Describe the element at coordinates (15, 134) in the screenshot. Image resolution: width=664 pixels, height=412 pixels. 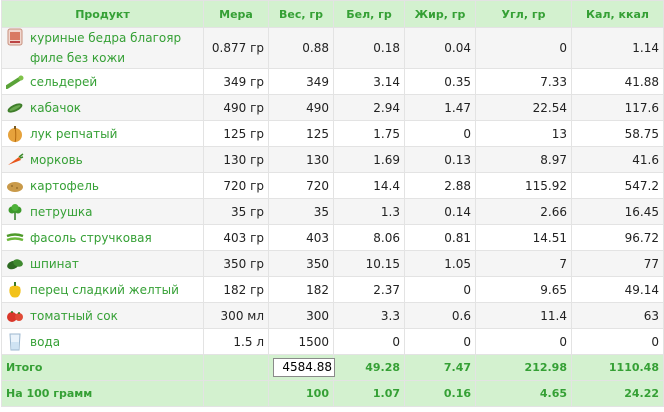
I see `onion-icon` at that location.